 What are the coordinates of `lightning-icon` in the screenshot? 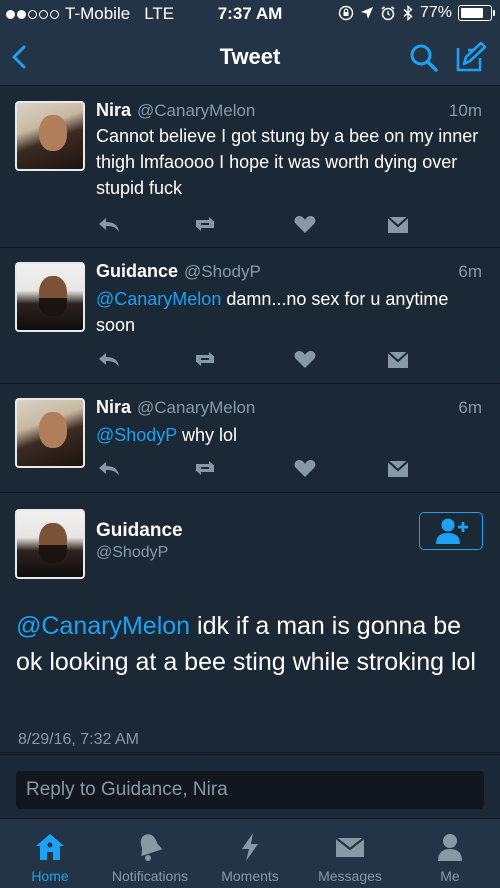 It's located at (250, 847).